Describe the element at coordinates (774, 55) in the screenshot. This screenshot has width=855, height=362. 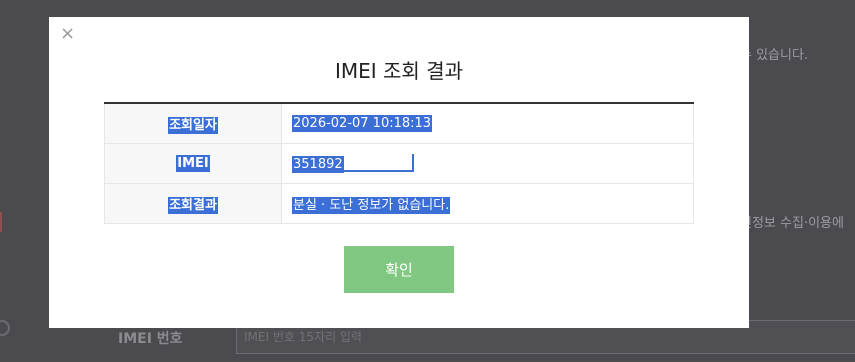
I see `background-notice-text: 수 있습니다.` at that location.